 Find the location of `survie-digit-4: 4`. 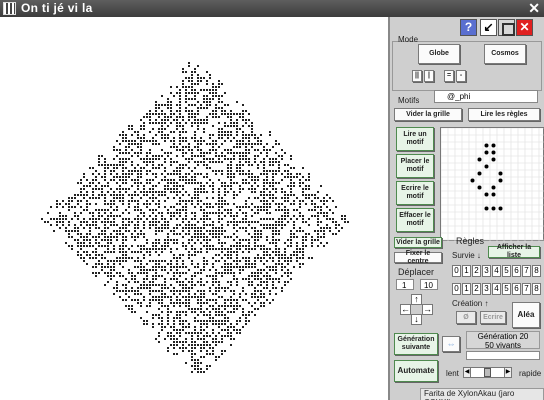

survie-digit-4: 4 is located at coordinates (496, 271).